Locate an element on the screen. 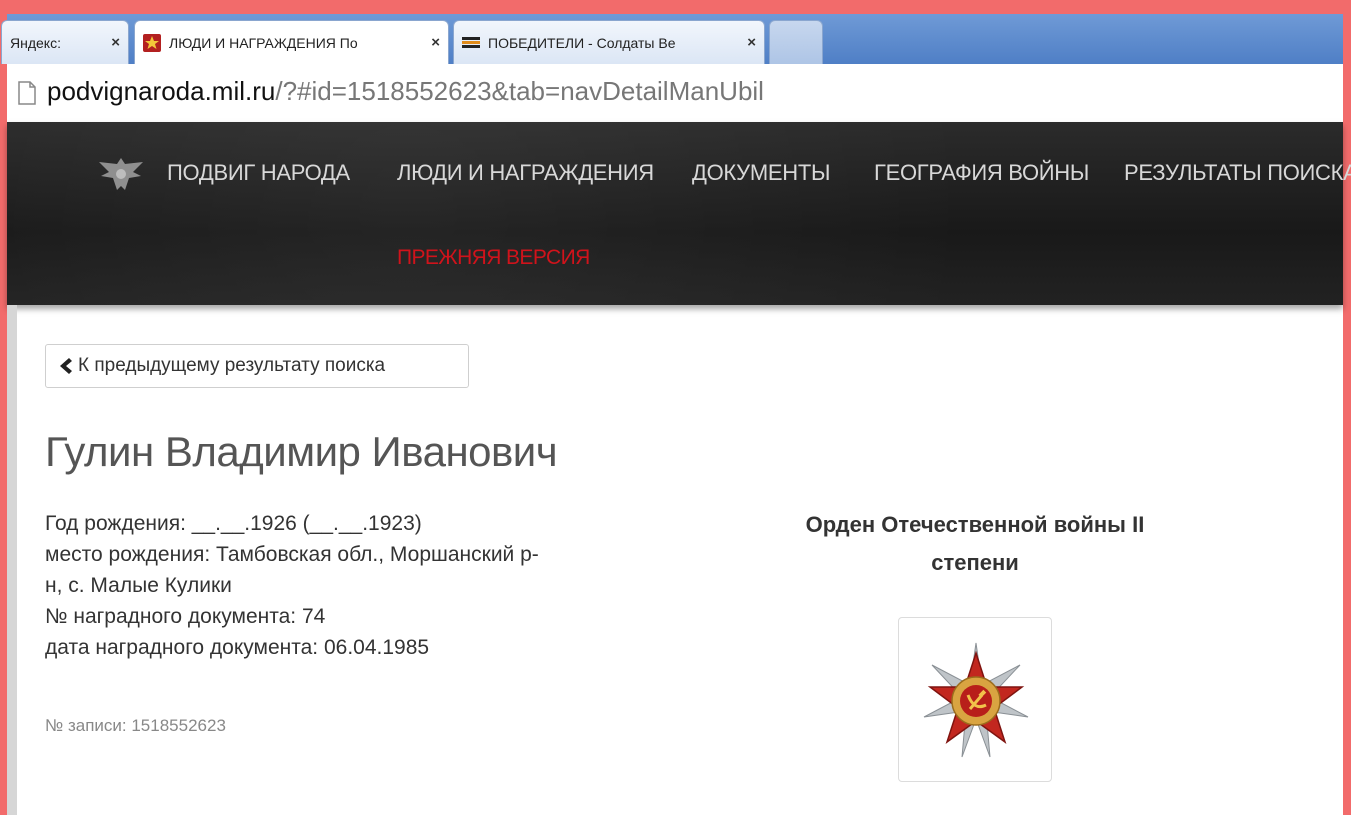 Image resolution: width=1351 pixels, height=815 pixels. slide-frame-left is located at coordinates (3, 407).